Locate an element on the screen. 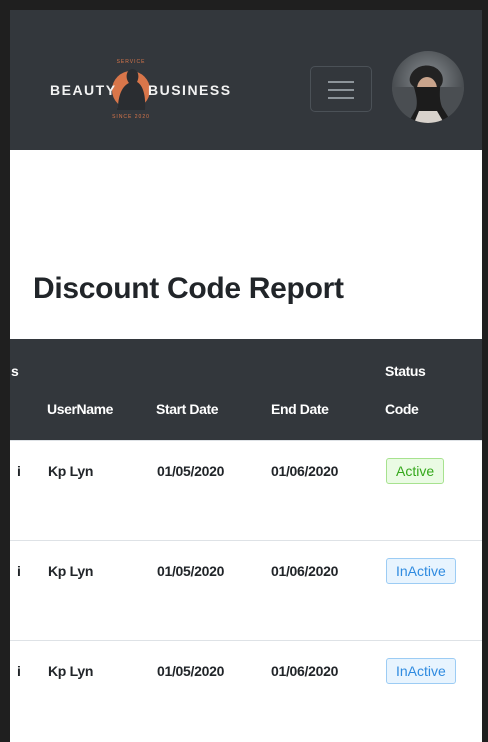 This screenshot has height=742, width=488. status-badge: Active is located at coordinates (415, 471).